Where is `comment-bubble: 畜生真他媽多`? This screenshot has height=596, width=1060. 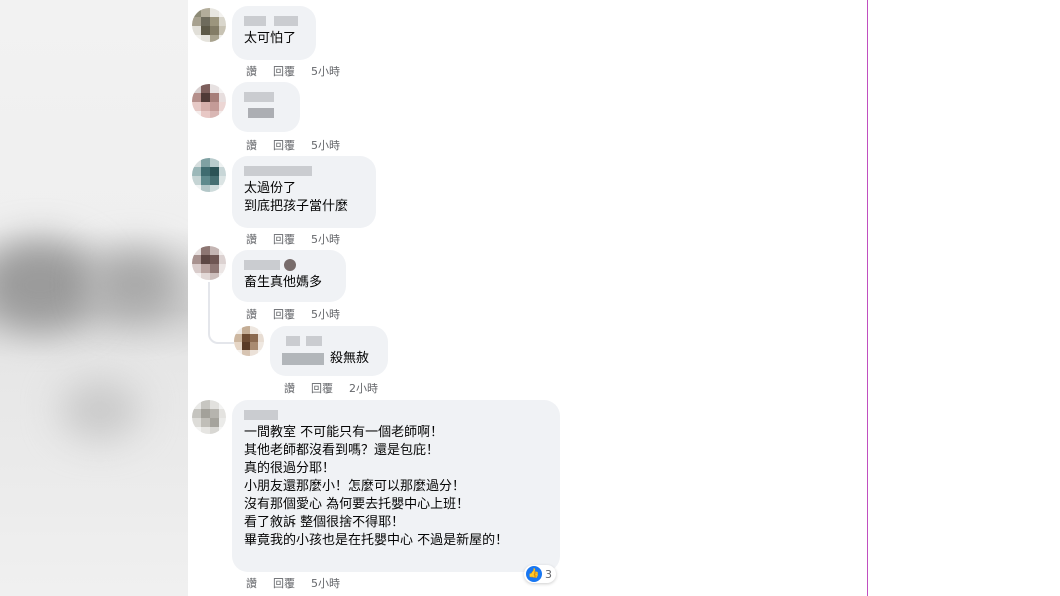 comment-bubble: 畜生真他媽多 is located at coordinates (289, 276).